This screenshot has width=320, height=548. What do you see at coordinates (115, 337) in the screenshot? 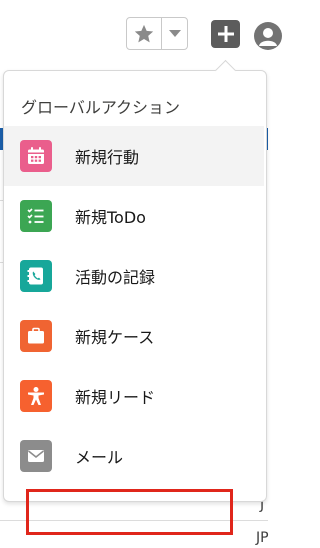
I see `menu-item-label: 新規ケース` at bounding box center [115, 337].